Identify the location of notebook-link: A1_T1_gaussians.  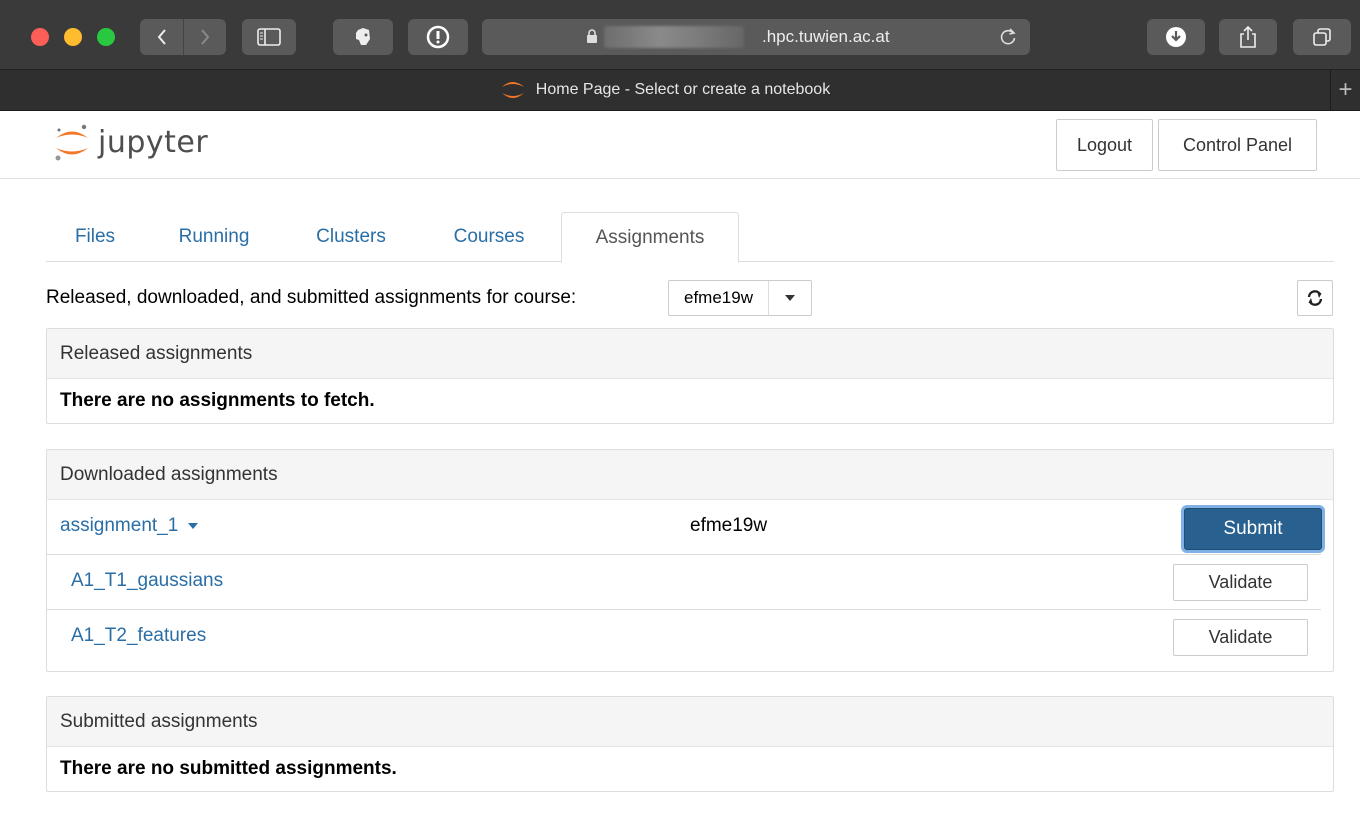
(147, 581).